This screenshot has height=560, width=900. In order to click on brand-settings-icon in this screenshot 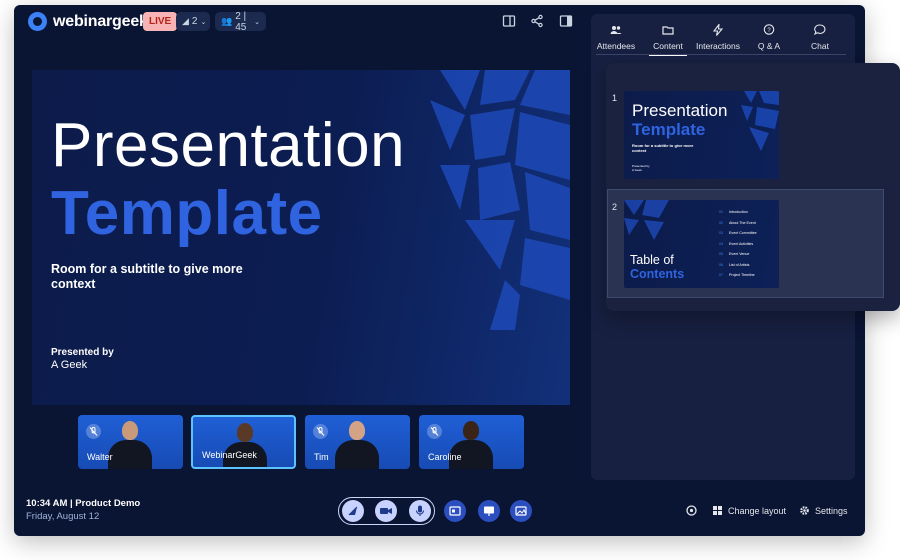, I will do `click(691, 510)`.